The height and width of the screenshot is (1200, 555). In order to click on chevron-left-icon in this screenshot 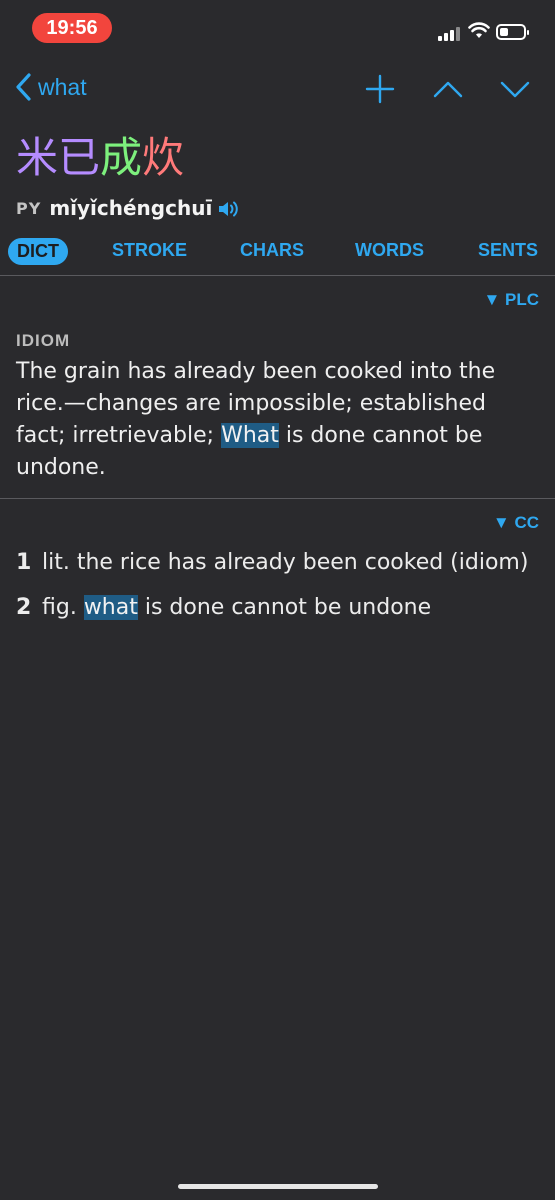, I will do `click(23, 87)`.